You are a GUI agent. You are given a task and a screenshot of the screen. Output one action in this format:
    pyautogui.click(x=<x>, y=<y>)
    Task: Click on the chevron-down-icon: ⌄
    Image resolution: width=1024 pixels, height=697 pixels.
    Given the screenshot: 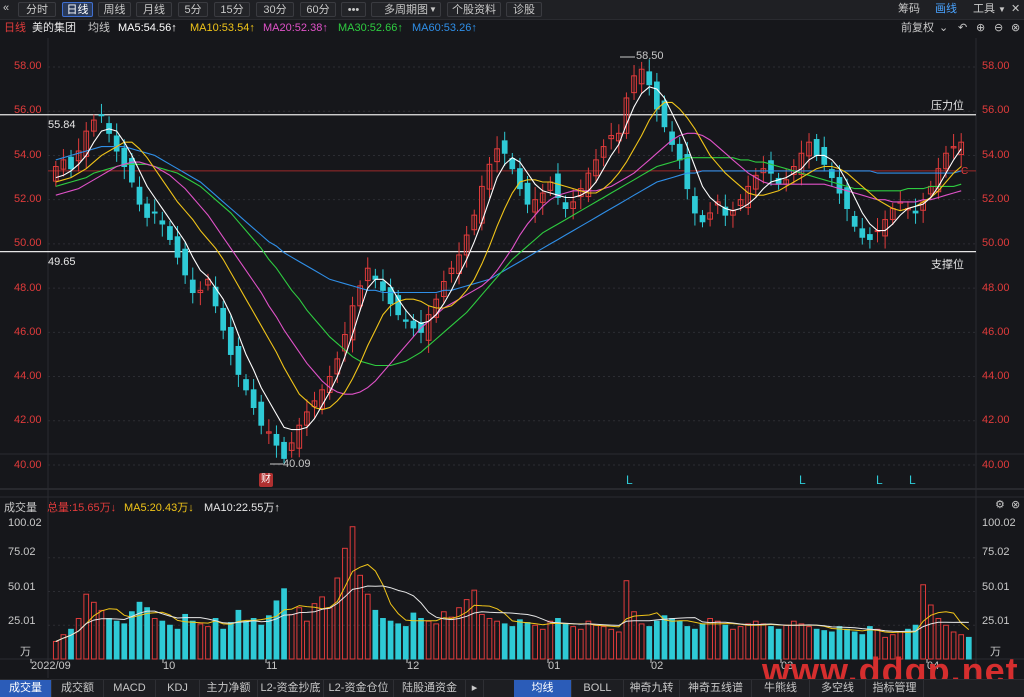 What is the action you would take?
    pyautogui.click(x=943, y=28)
    